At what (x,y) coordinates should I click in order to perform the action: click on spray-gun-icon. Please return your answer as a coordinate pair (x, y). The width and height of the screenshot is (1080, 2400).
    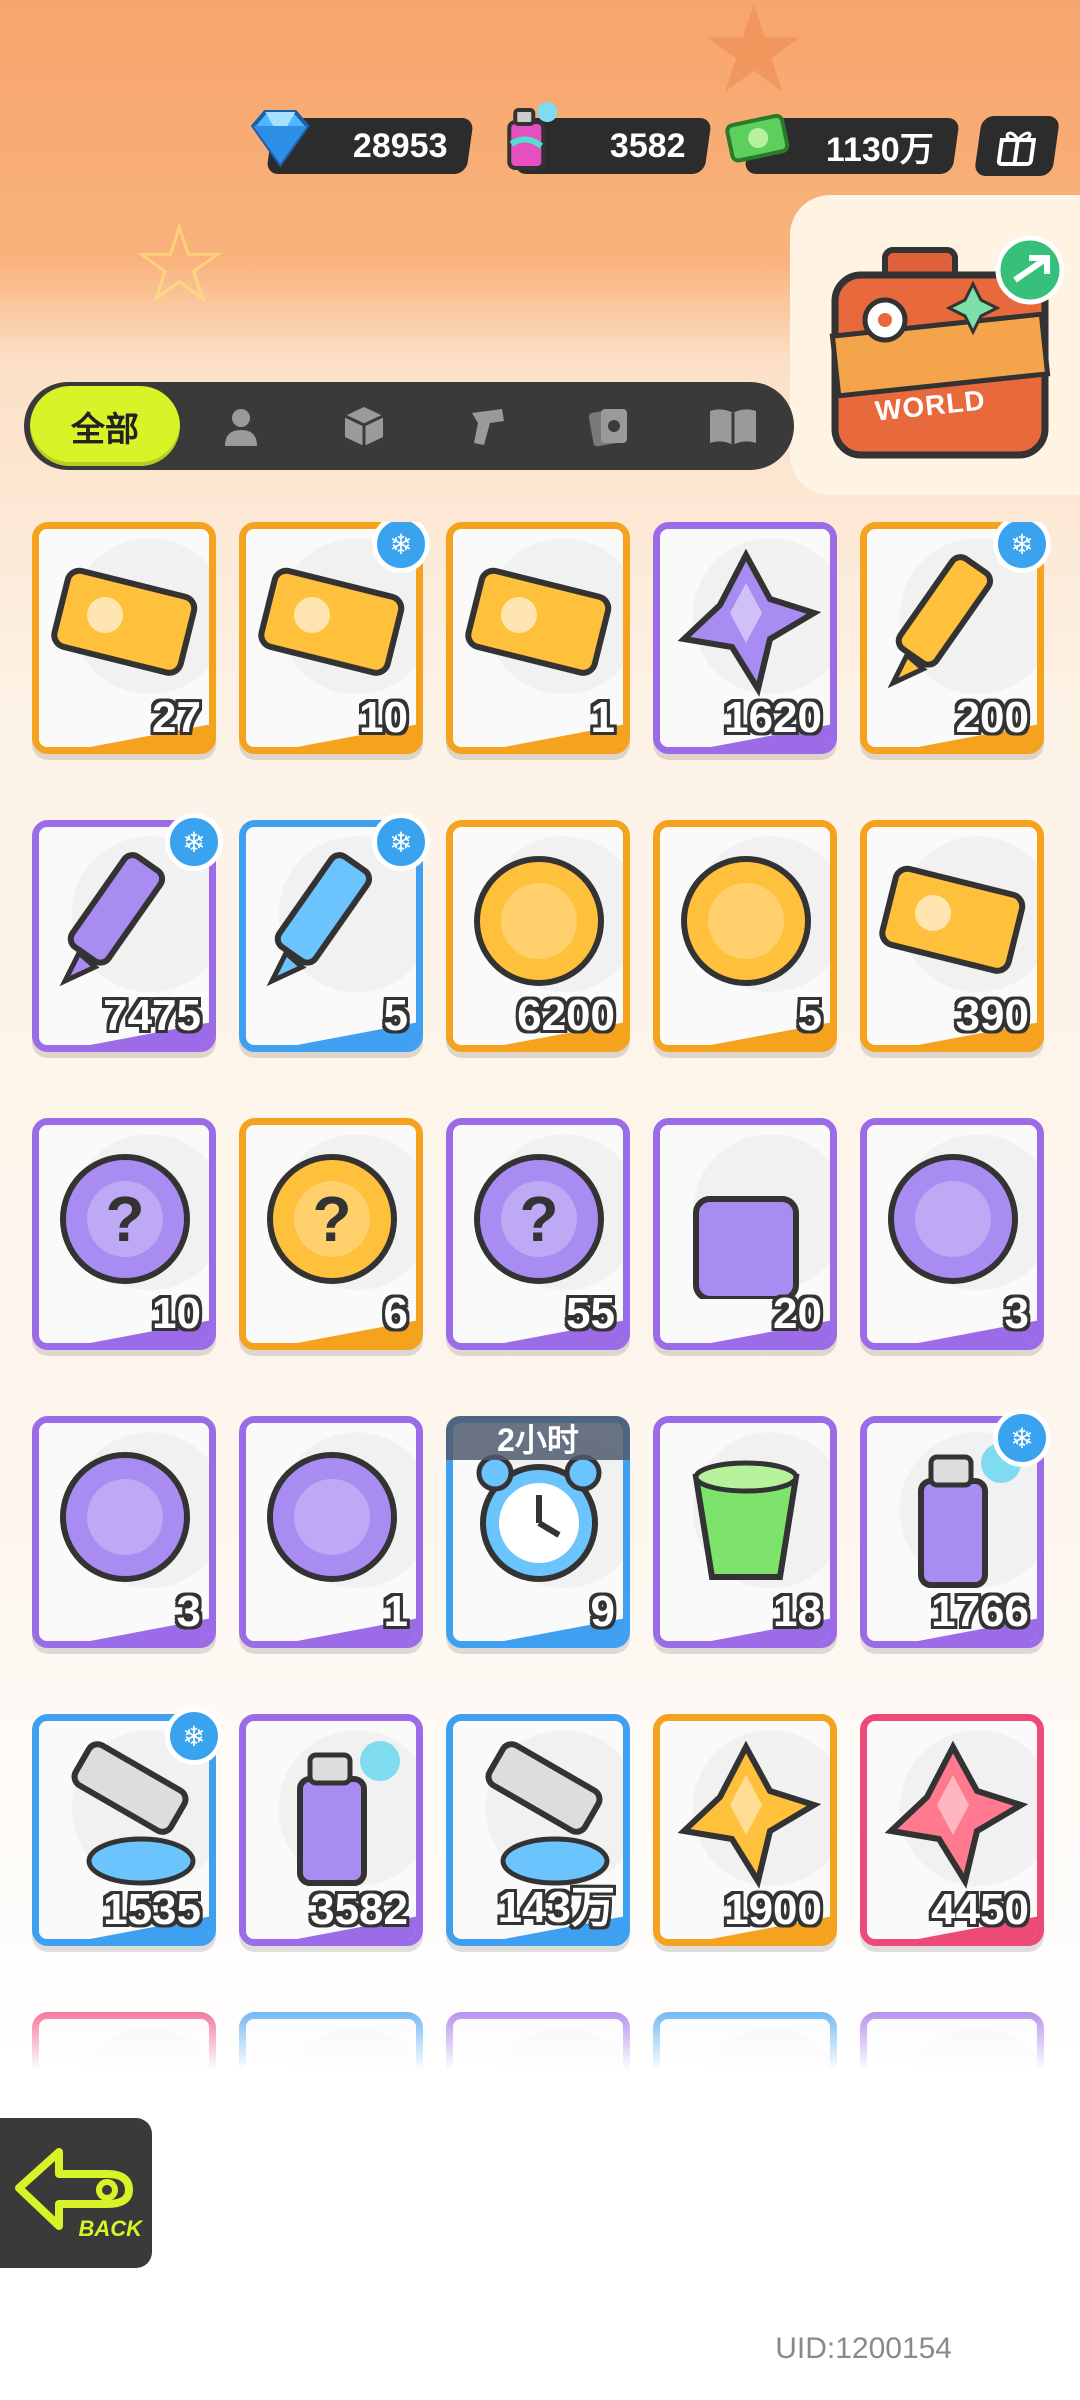
    Looking at the image, I should click on (487, 427).